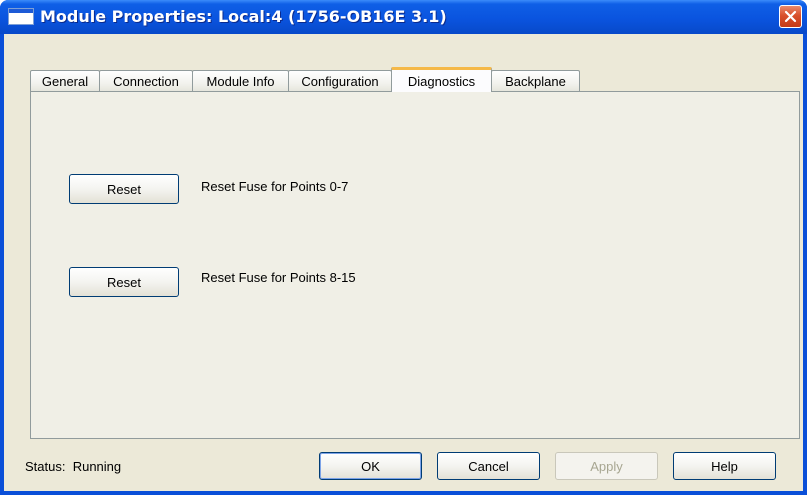 The width and height of the screenshot is (807, 495). I want to click on tab-label: General, so click(65, 81).